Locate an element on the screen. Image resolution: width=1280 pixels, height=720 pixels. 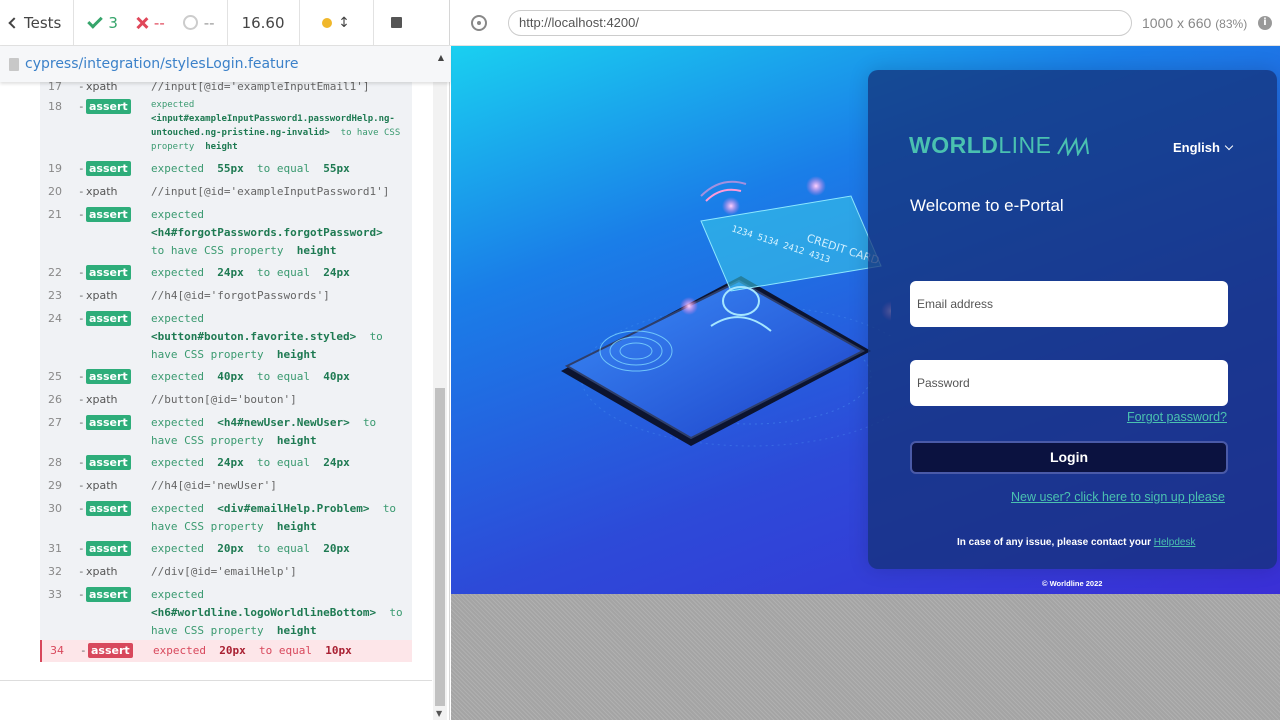
msg-subject: <h6#worldline.logoWorldlineBottom> is located at coordinates (264, 612).